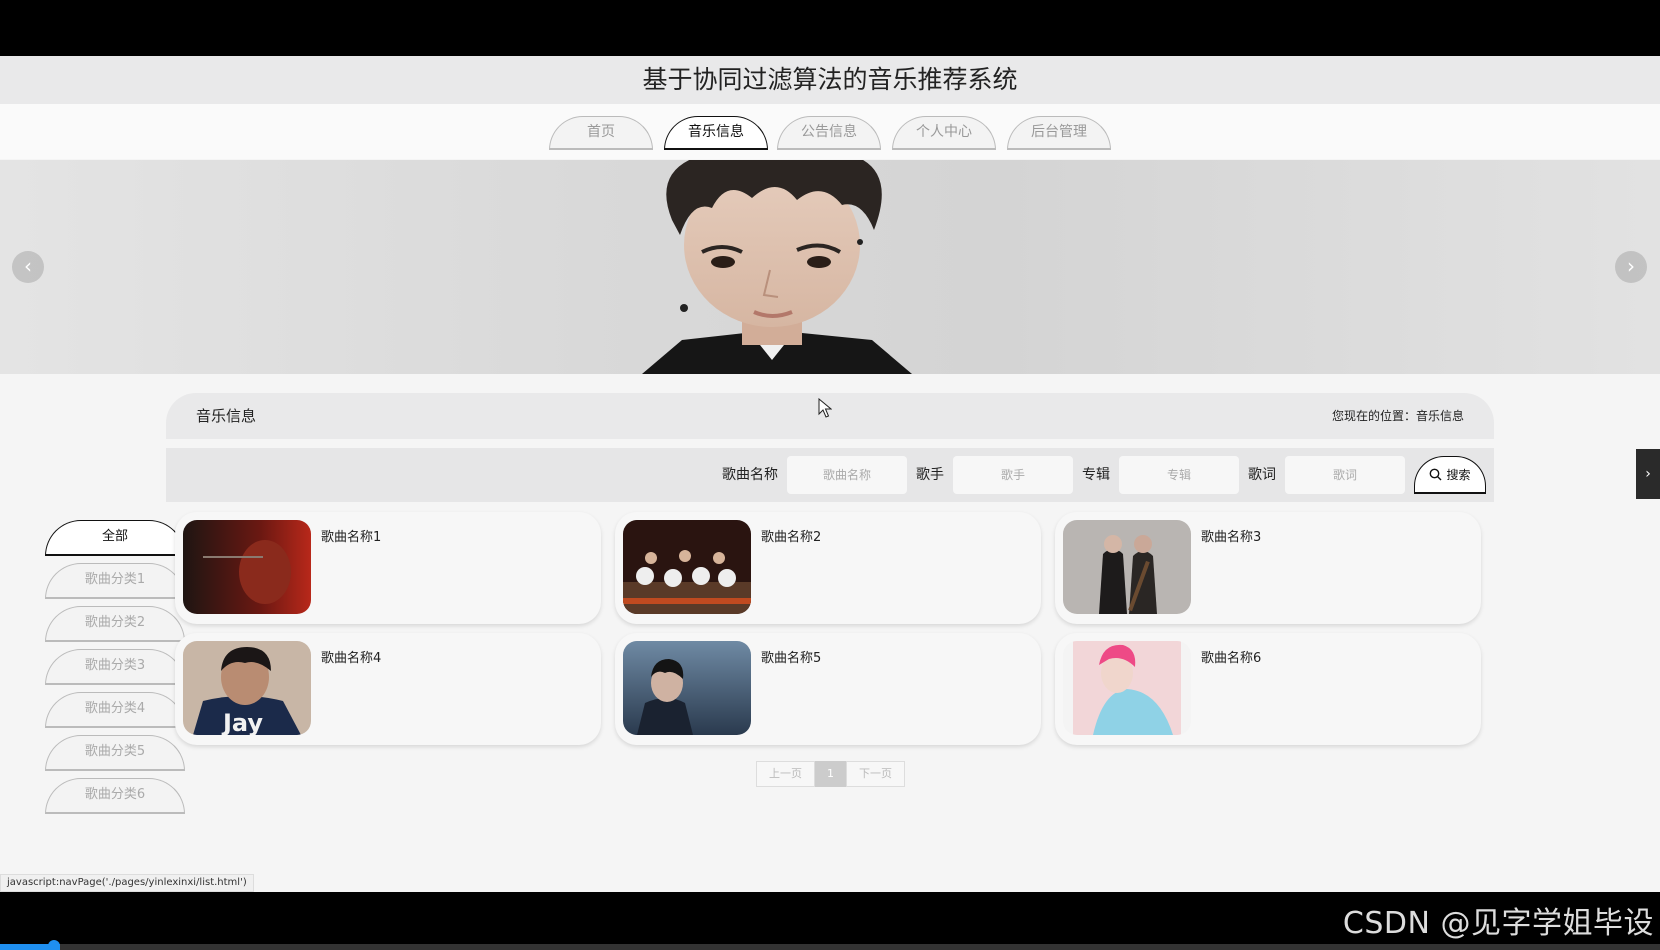  I want to click on singer-label: 歌手, so click(930, 475).